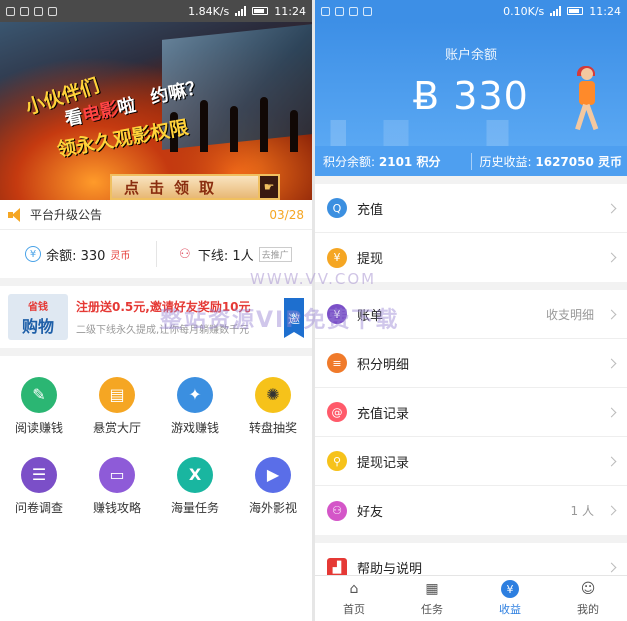 Image resolution: width=627 pixels, height=621 pixels. What do you see at coordinates (432, 589) in the screenshot?
I see `tasks-icon: ▦` at bounding box center [432, 589].